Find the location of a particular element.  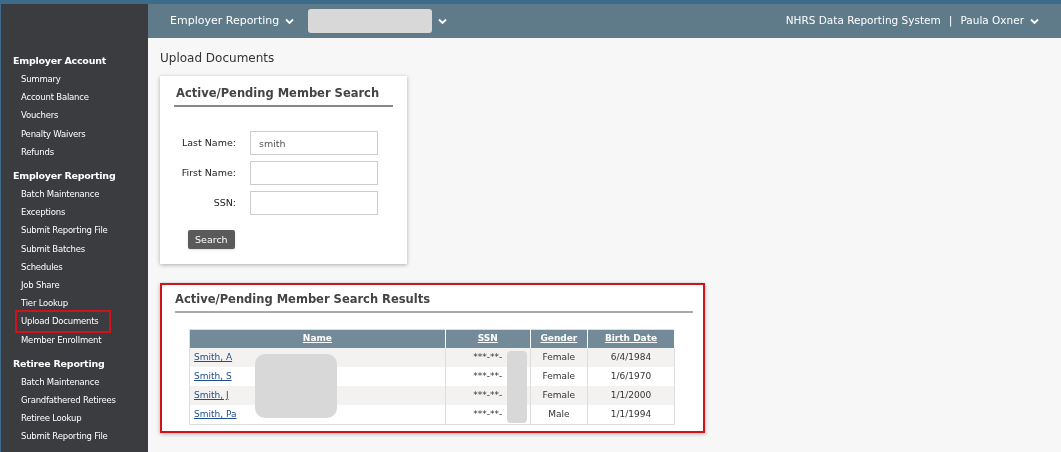

card-title: Active/Pending Member Search is located at coordinates (283, 96).